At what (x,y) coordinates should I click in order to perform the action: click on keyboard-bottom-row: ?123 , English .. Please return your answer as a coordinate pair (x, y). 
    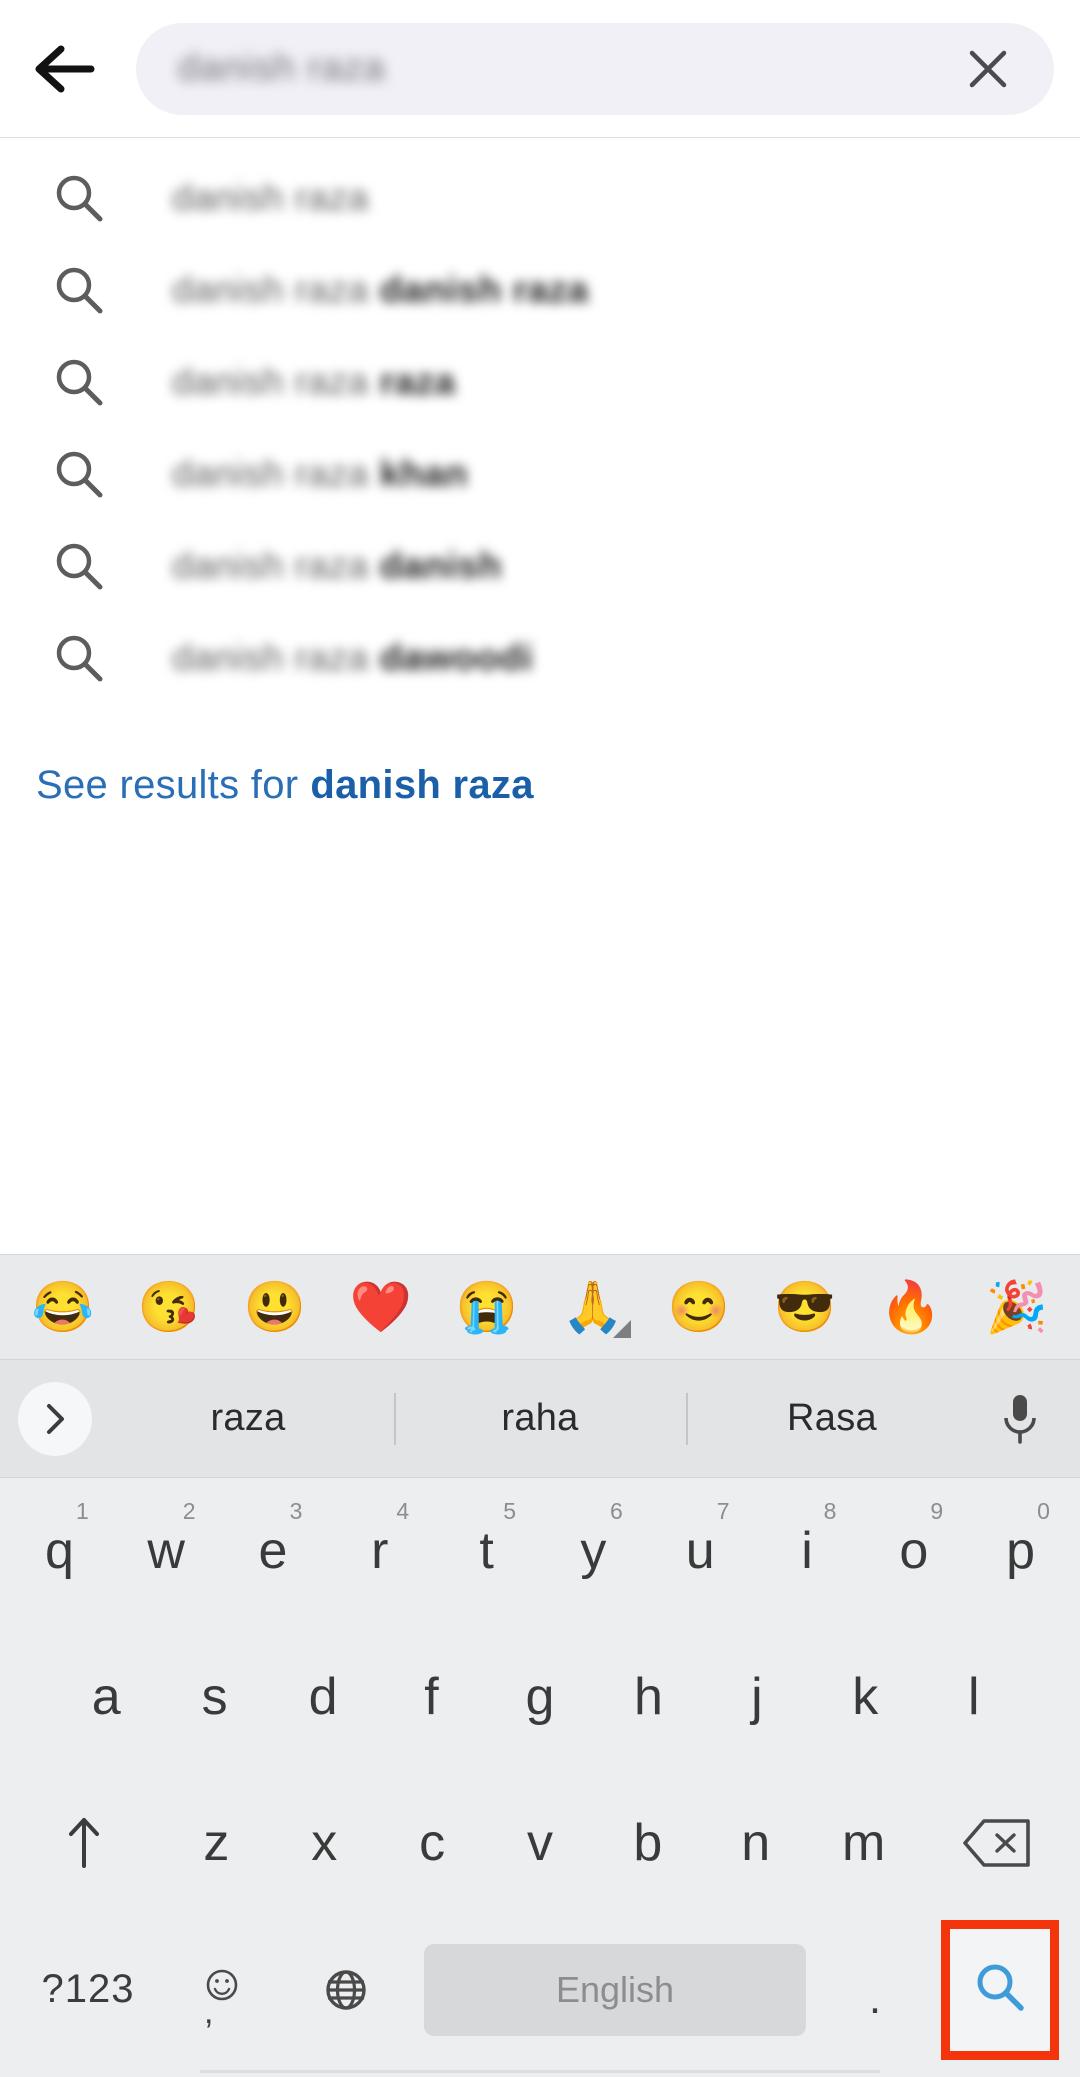
    Looking at the image, I should click on (540, 1989).